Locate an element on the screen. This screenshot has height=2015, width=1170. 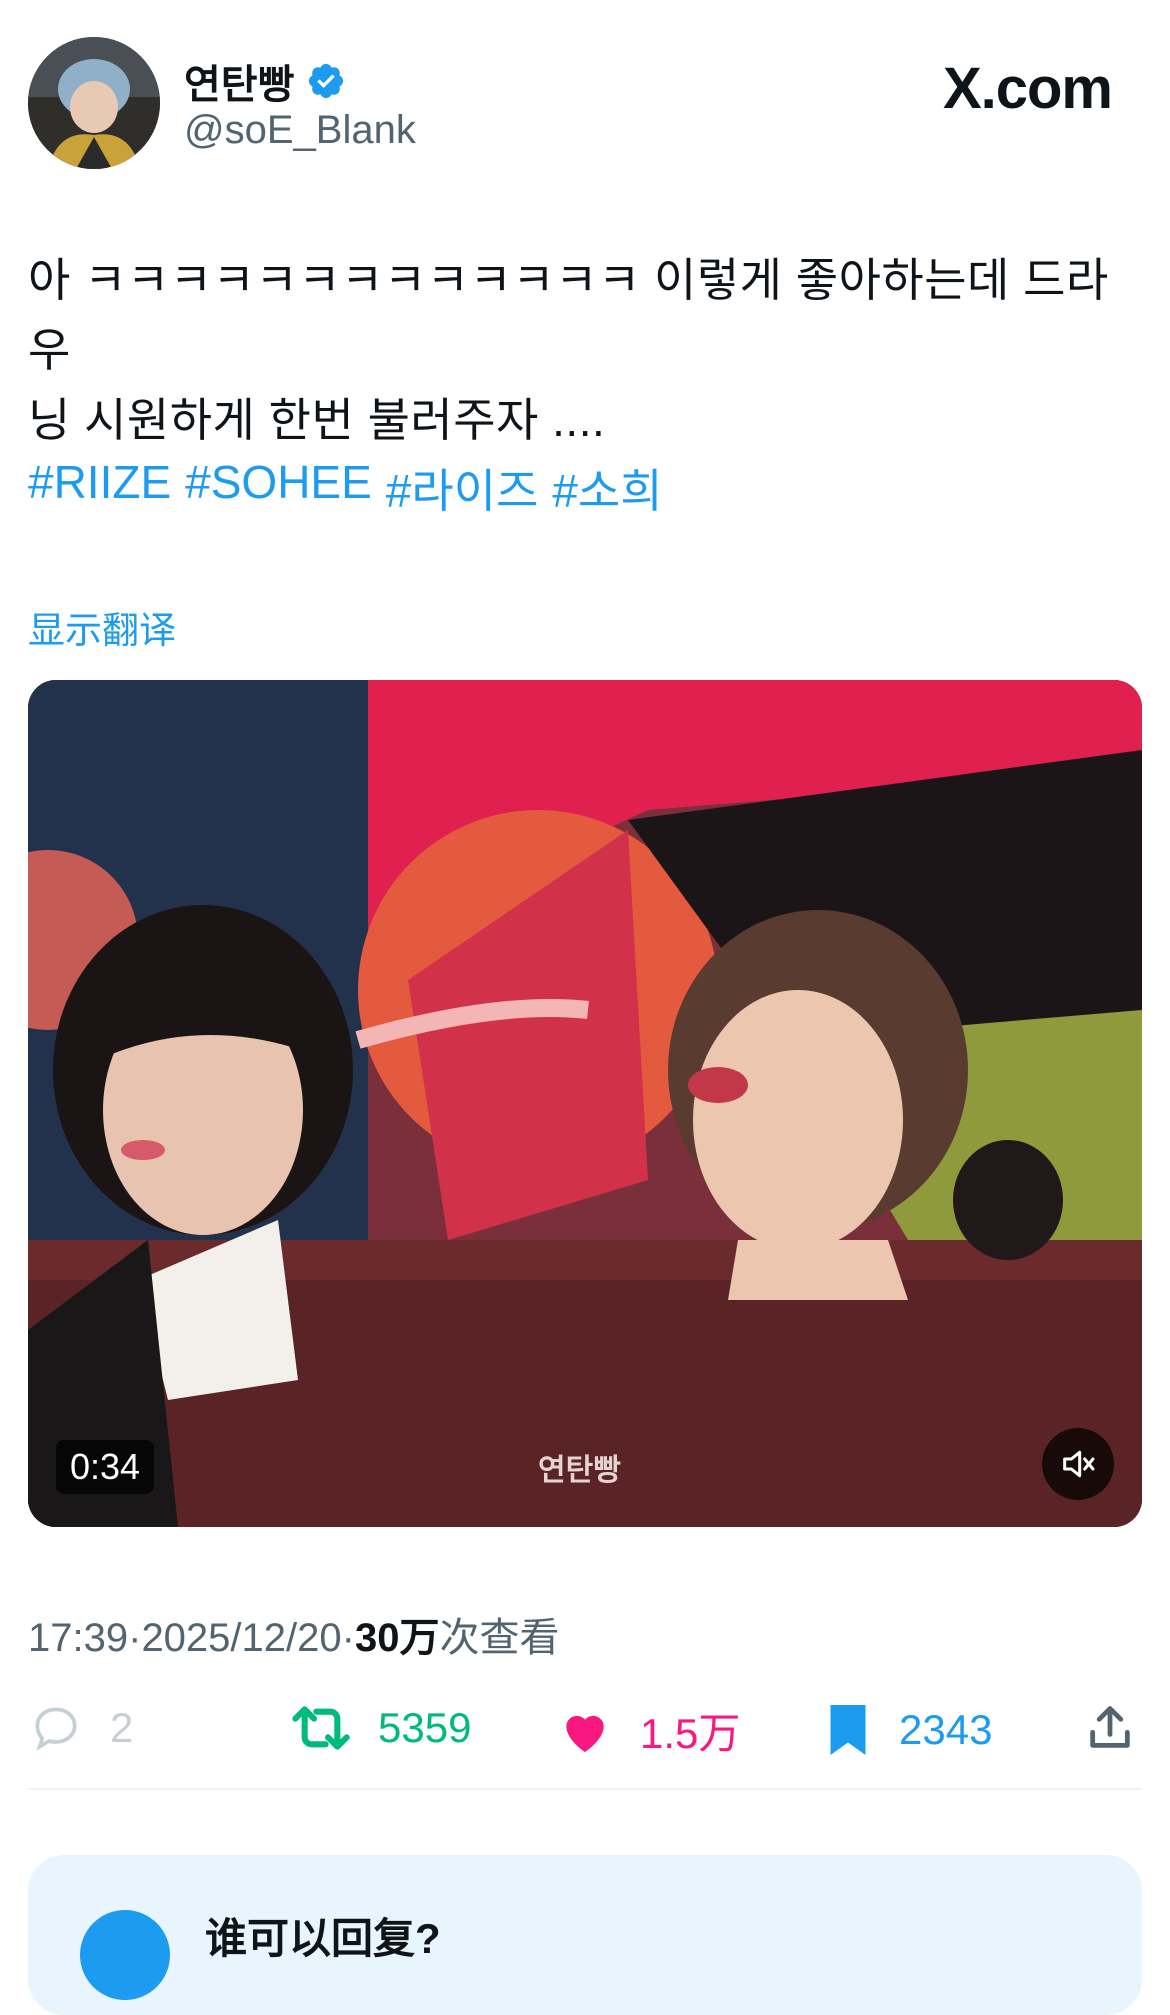
hashtag-link: #라이즈 is located at coordinates (462, 488).